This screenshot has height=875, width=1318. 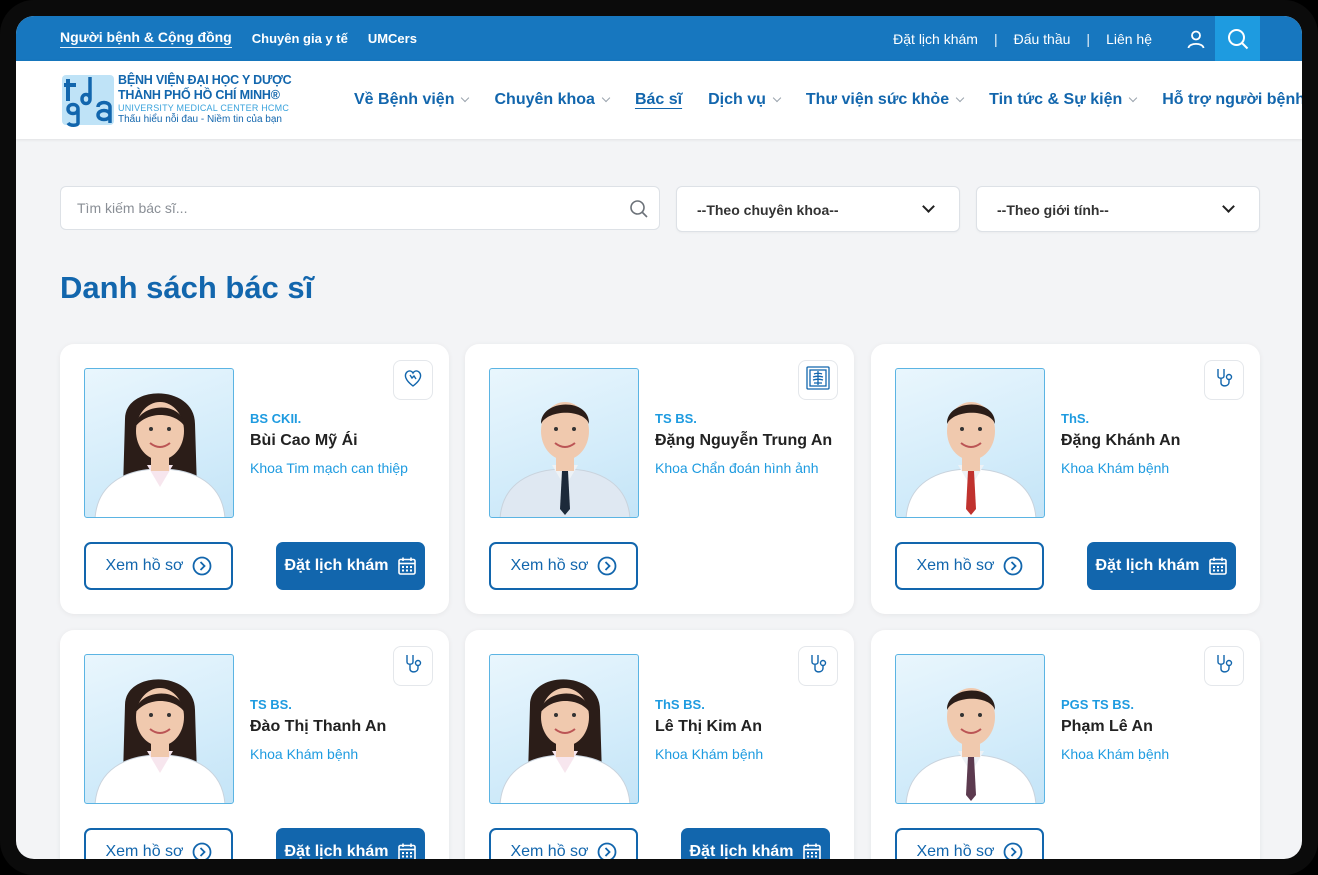 What do you see at coordinates (205, 80) in the screenshot?
I see `logo-title-line1: BỆNH VIỆN ĐẠI HỌC Y DƯỢC` at bounding box center [205, 80].